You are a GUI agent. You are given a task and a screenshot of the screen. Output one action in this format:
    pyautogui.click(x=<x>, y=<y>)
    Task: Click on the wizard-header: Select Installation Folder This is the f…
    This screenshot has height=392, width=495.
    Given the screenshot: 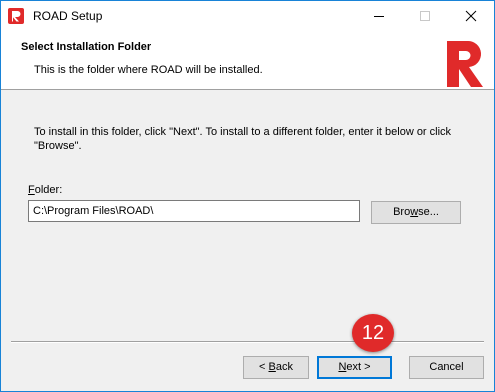 What is the action you would take?
    pyautogui.click(x=247, y=60)
    